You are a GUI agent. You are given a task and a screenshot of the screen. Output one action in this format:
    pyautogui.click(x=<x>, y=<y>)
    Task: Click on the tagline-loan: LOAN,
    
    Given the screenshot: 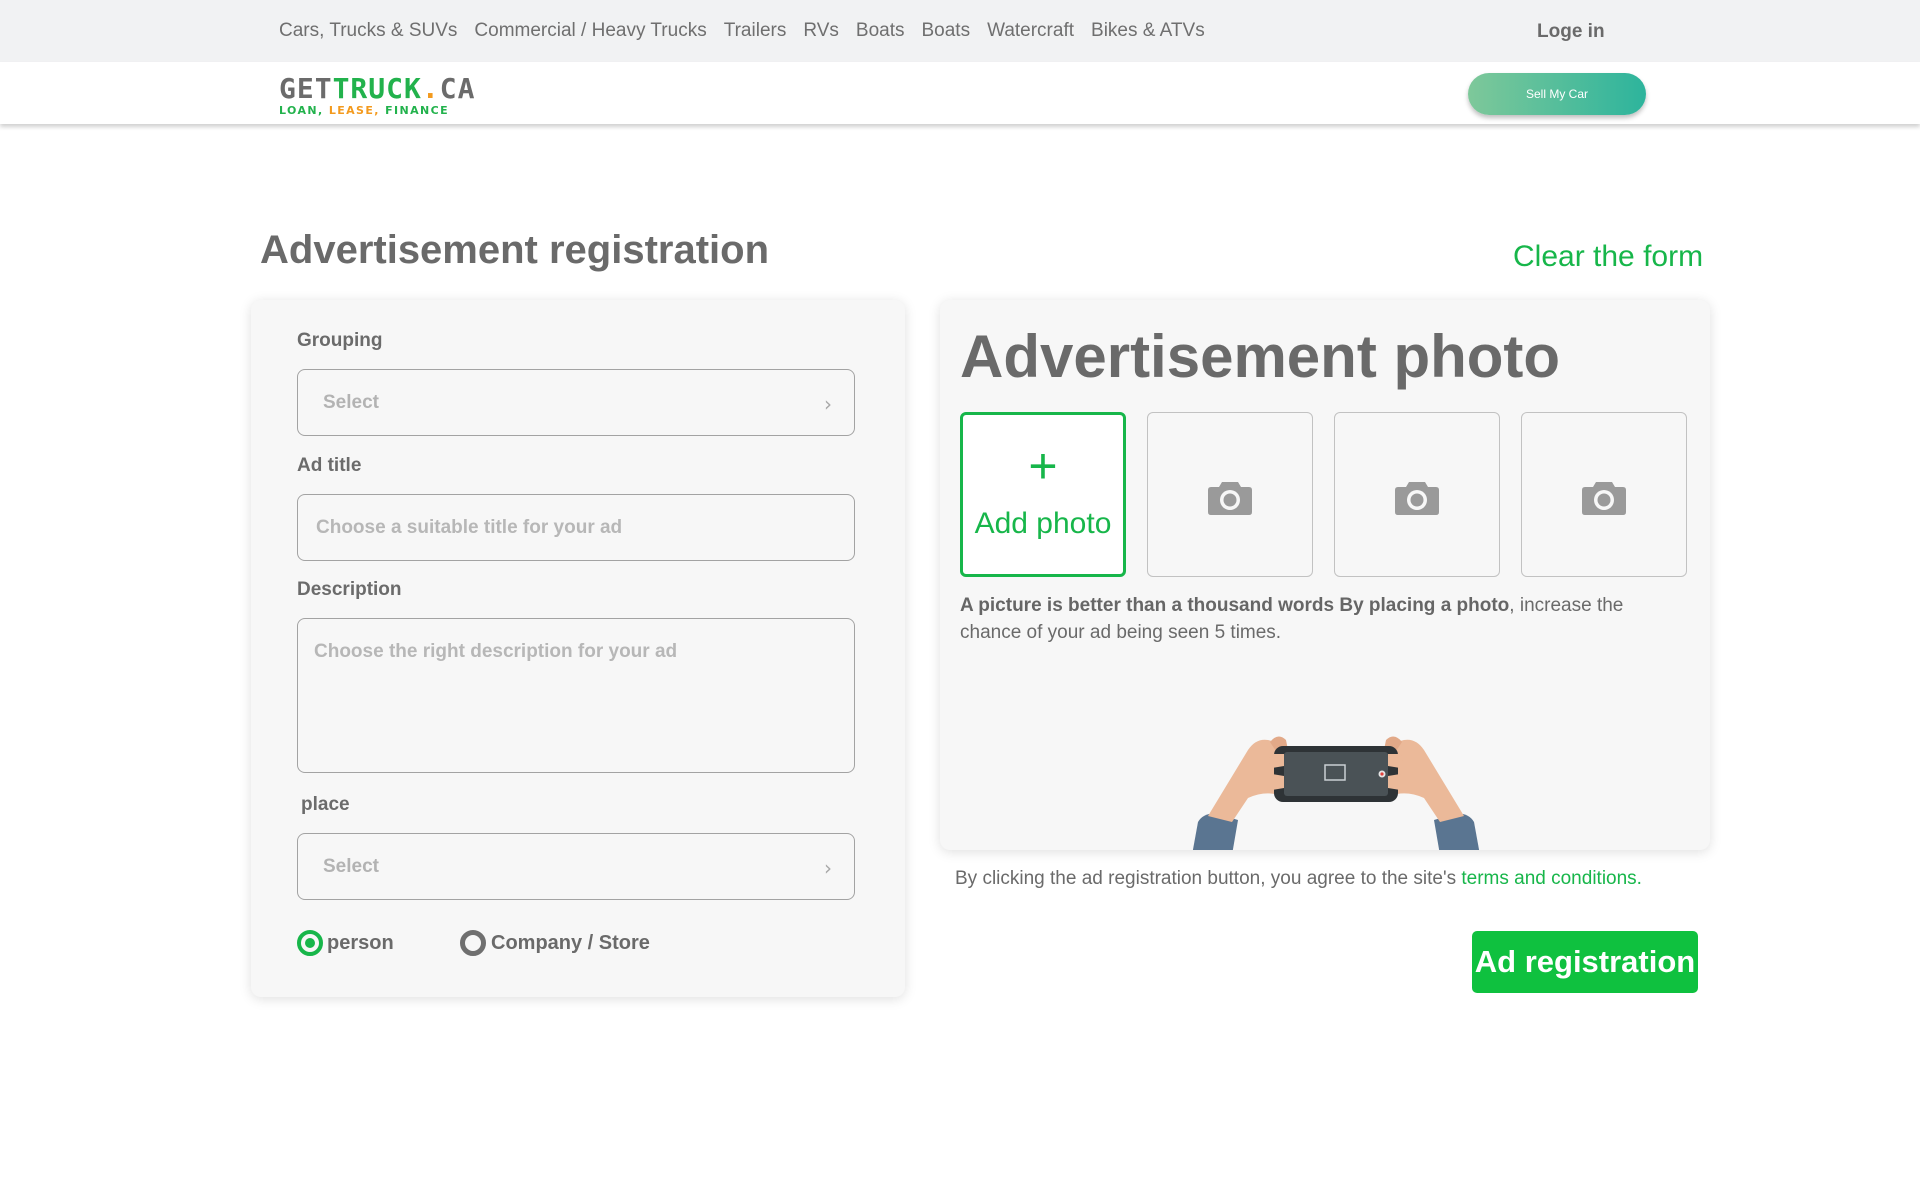 What is the action you would take?
    pyautogui.click(x=304, y=110)
    